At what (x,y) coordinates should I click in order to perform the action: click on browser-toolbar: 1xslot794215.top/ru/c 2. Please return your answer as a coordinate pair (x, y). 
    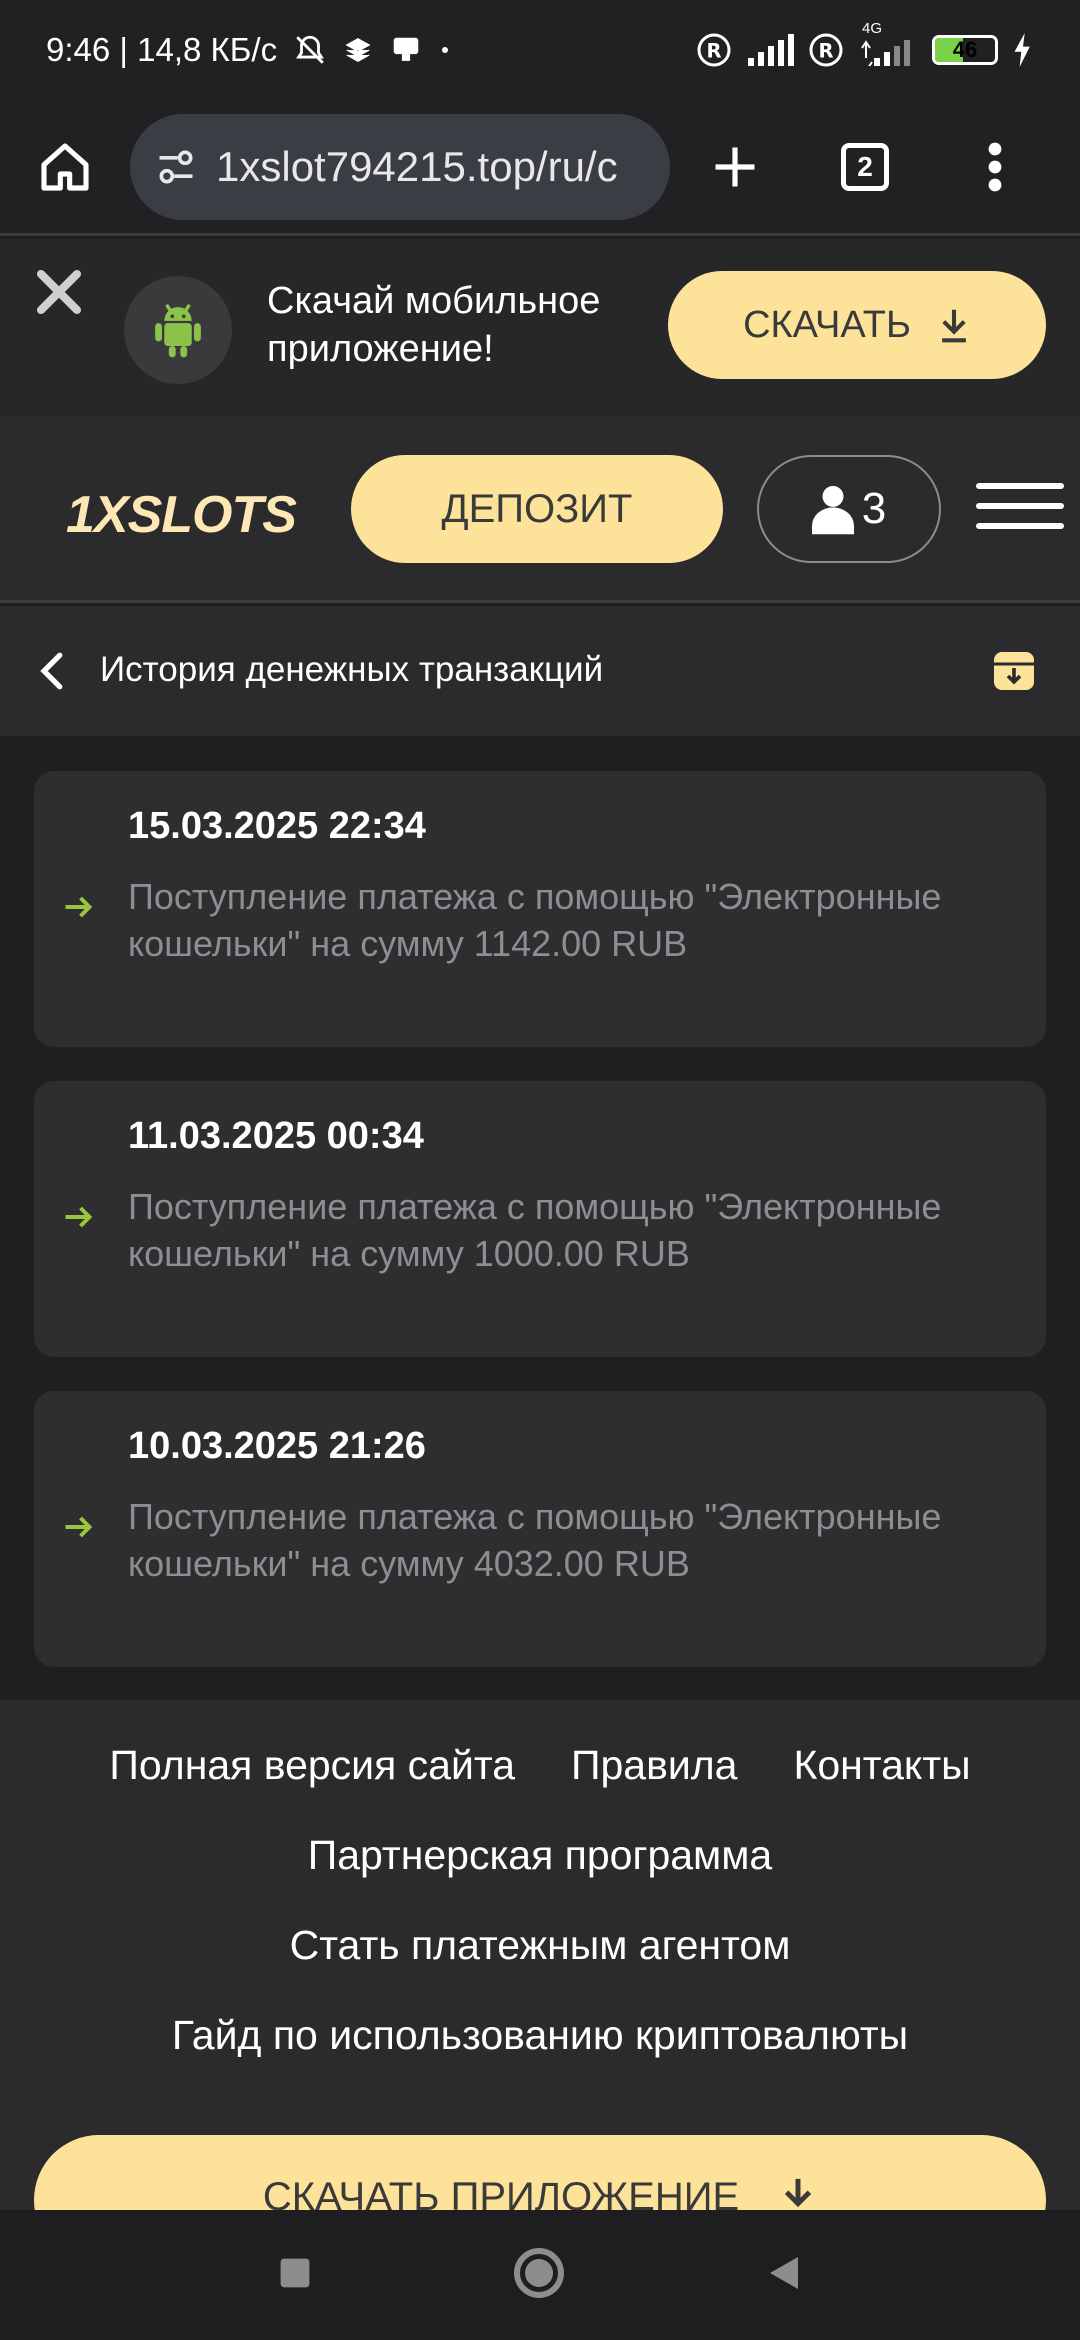
    Looking at the image, I should click on (540, 168).